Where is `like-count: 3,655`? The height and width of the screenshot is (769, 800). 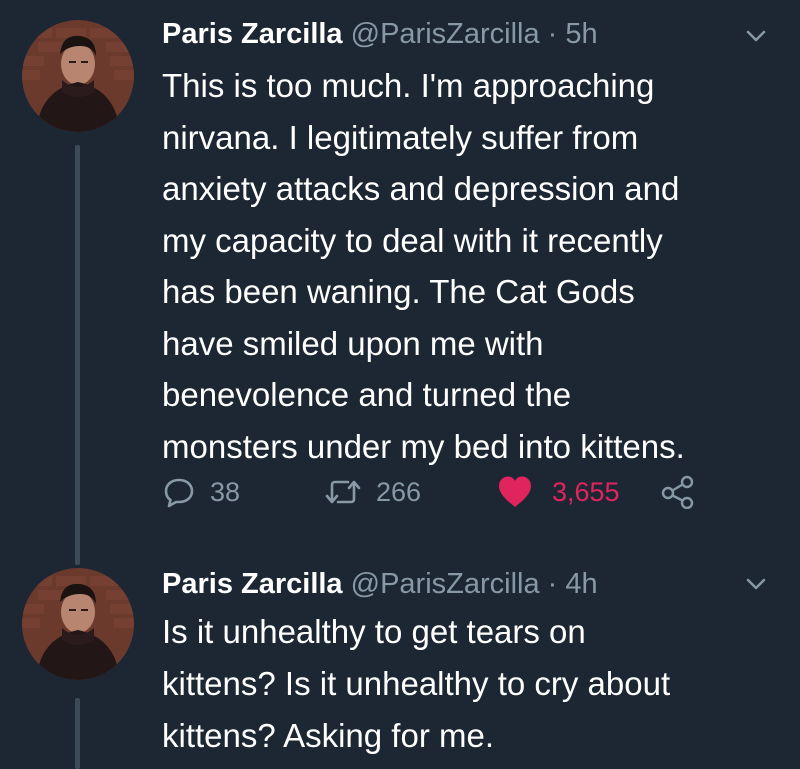
like-count: 3,655 is located at coordinates (586, 491).